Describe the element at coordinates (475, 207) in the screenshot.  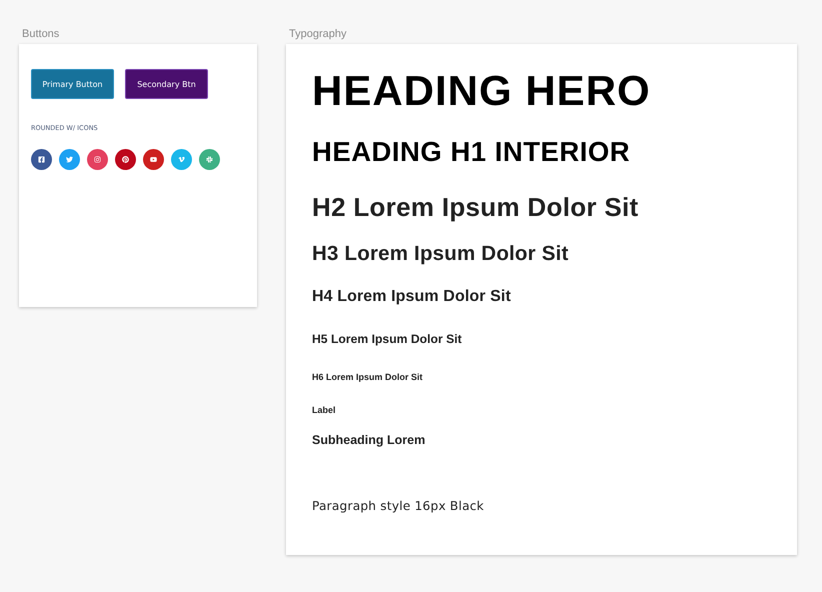
I see `heading-sample: H2 Lorem Ipsum Dolor Sit` at that location.